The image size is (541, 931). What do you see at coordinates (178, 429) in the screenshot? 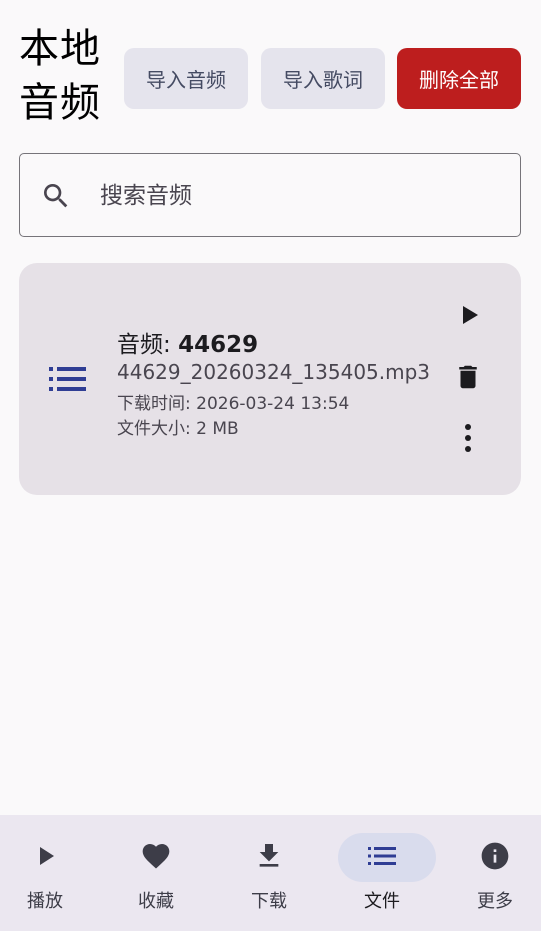
I see `file-size: 文件大小: 2 MB` at bounding box center [178, 429].